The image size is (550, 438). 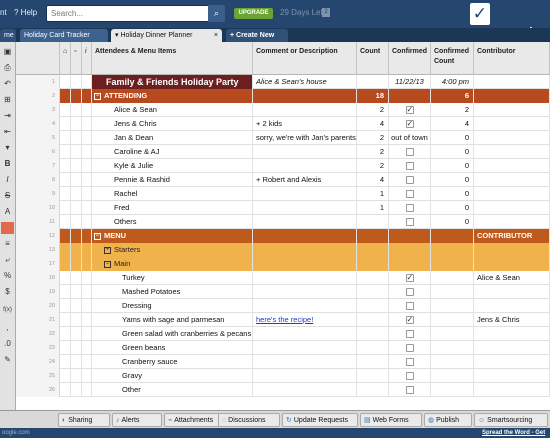 What do you see at coordinates (76, 58) in the screenshot?
I see `discussion-col-icon: ▫` at bounding box center [76, 58].